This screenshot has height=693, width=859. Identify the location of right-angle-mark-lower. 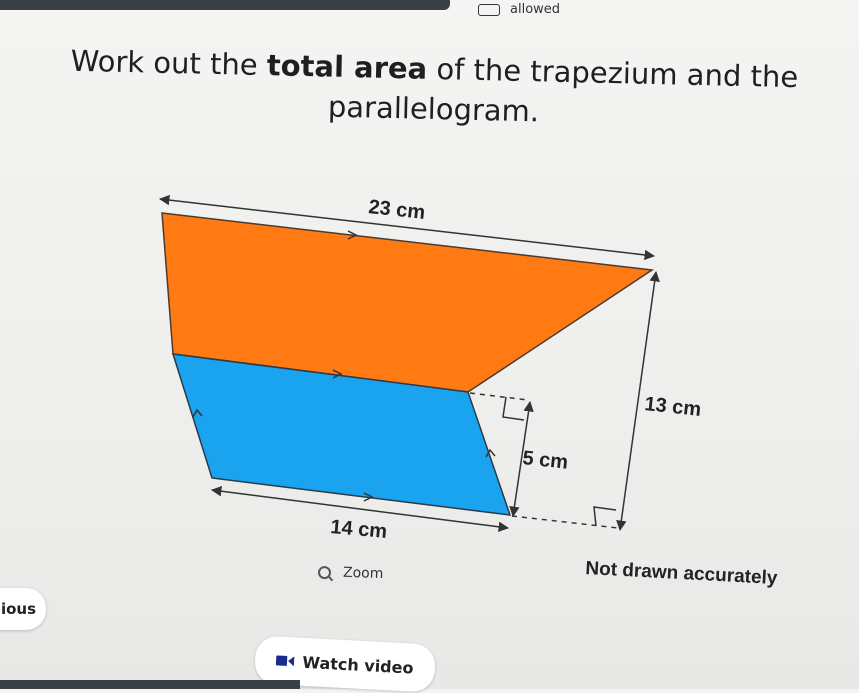
(605, 516).